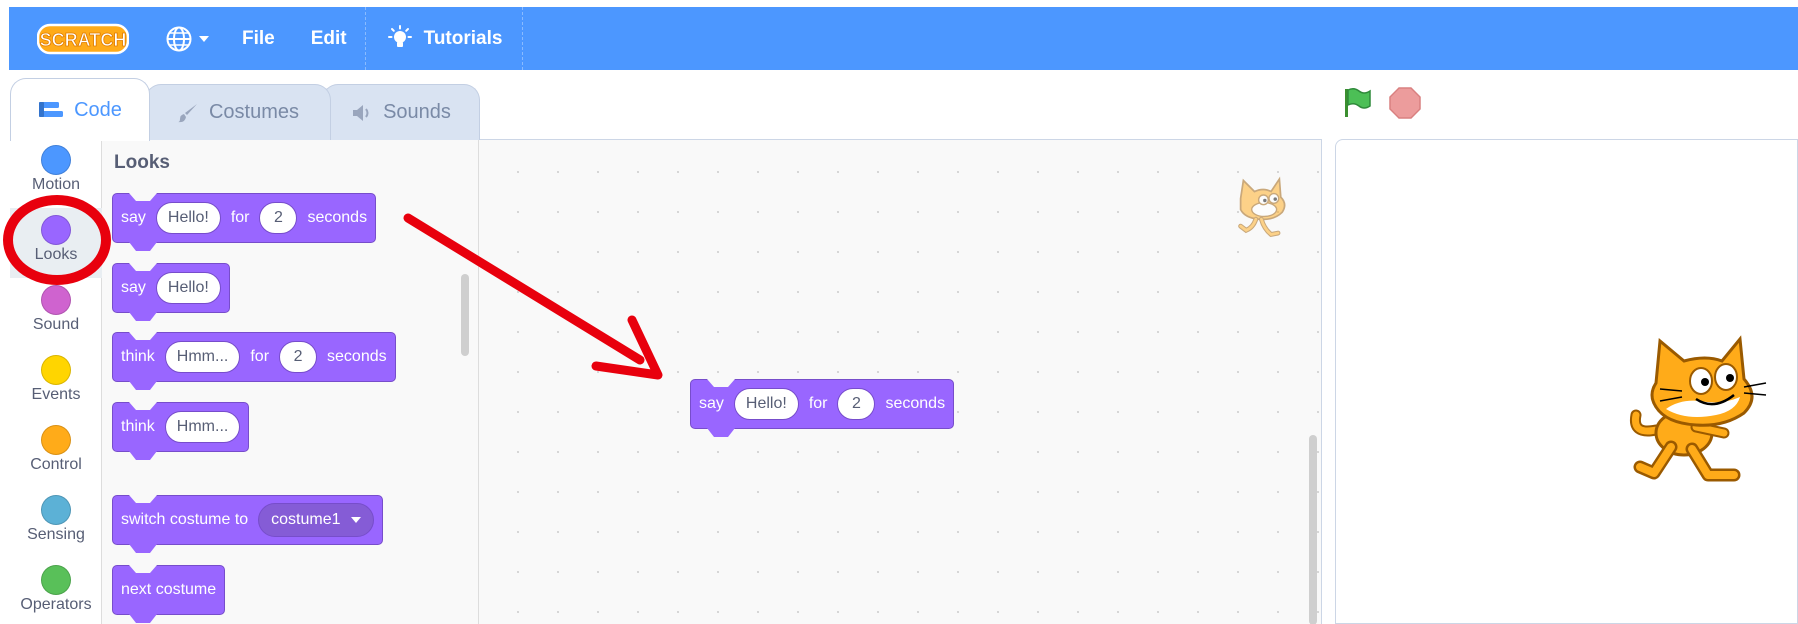 The image size is (1798, 624). Describe the element at coordinates (417, 112) in the screenshot. I see `tab-label: Sounds` at that location.